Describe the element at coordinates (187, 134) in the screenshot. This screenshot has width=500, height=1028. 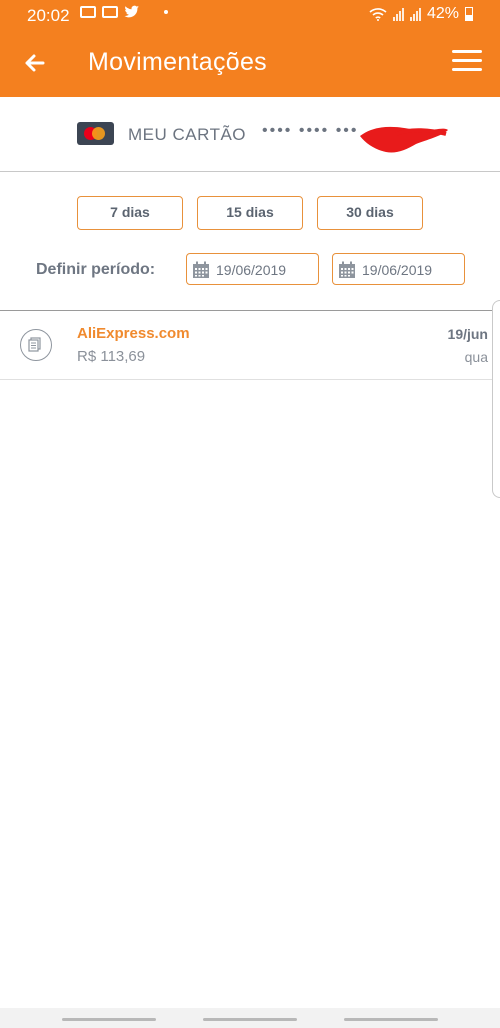
I see `card-label: MEU CARTÃO` at that location.